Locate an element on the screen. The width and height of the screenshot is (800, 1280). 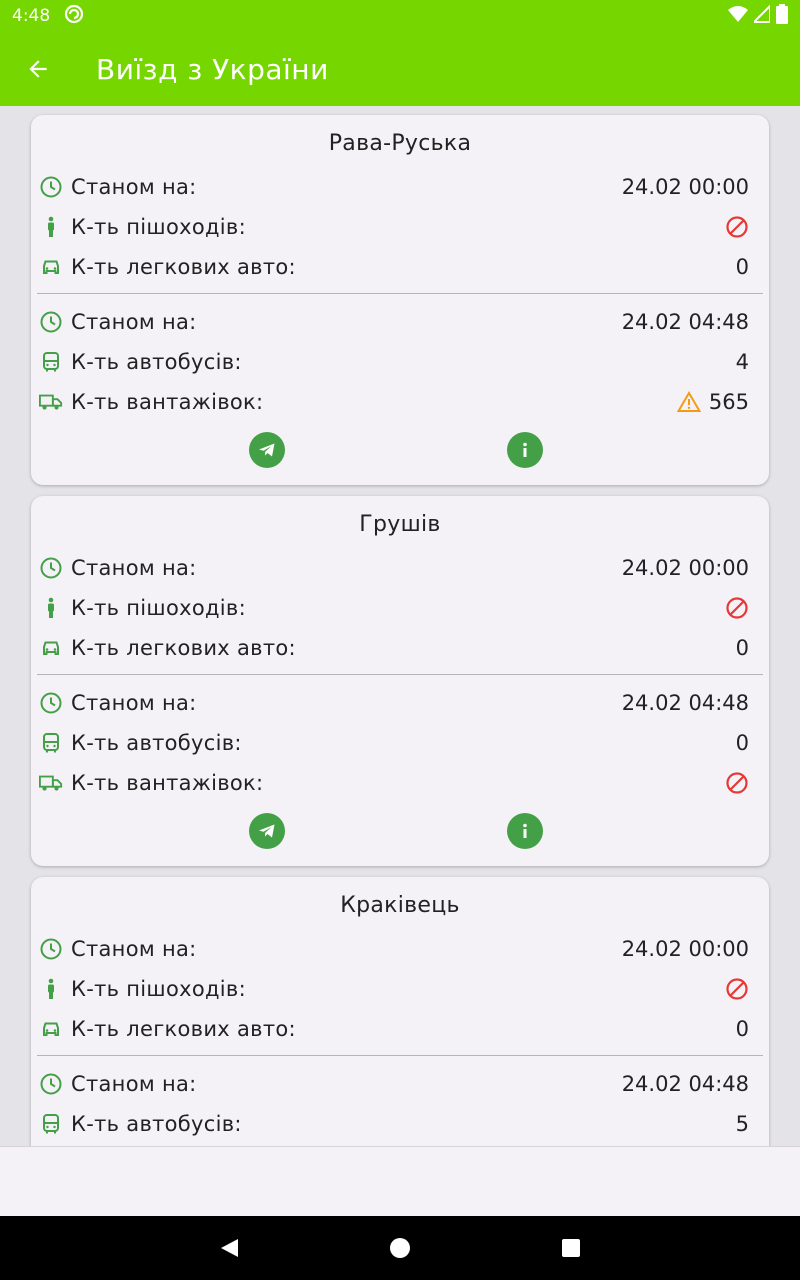
notification-icon is located at coordinates (74, 16).